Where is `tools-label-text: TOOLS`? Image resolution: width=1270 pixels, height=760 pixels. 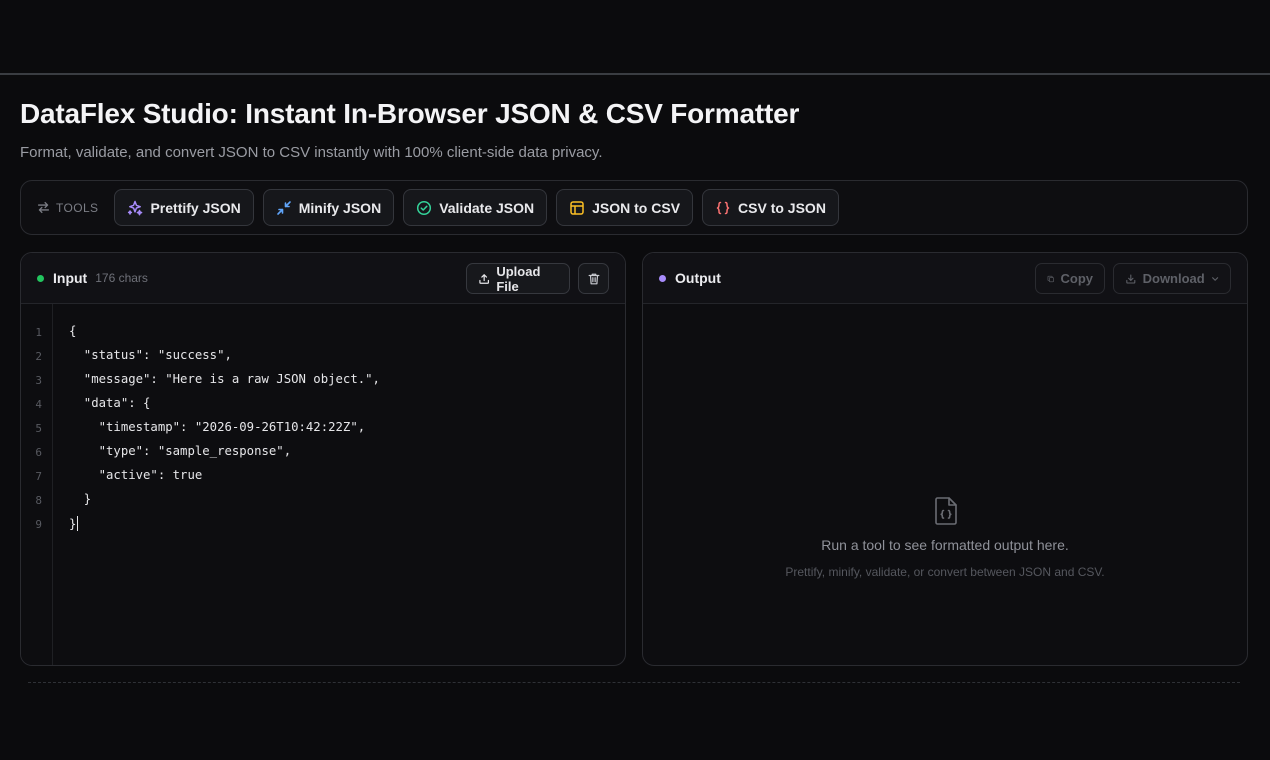 tools-label-text: TOOLS is located at coordinates (77, 207).